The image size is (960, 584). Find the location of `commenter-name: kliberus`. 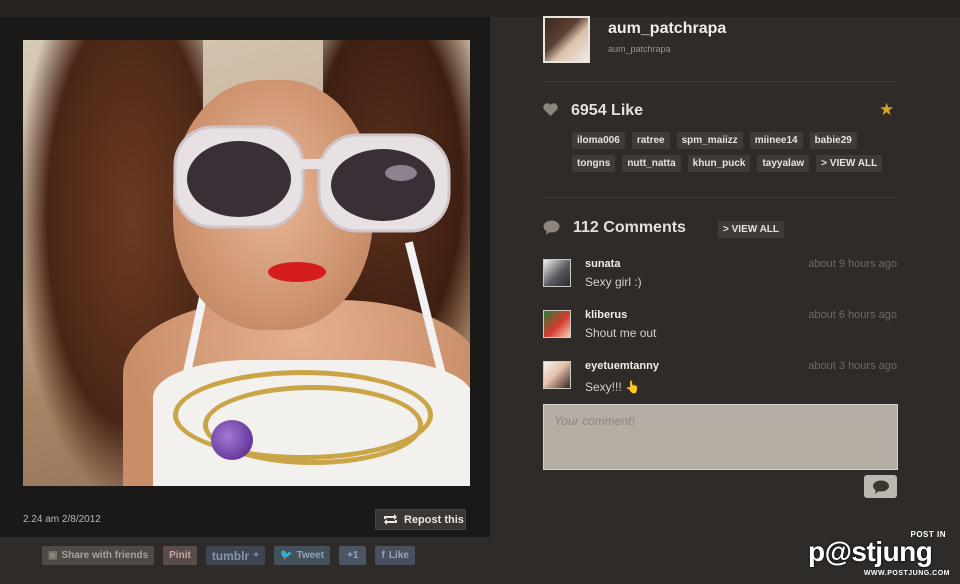

commenter-name: kliberus is located at coordinates (606, 315).